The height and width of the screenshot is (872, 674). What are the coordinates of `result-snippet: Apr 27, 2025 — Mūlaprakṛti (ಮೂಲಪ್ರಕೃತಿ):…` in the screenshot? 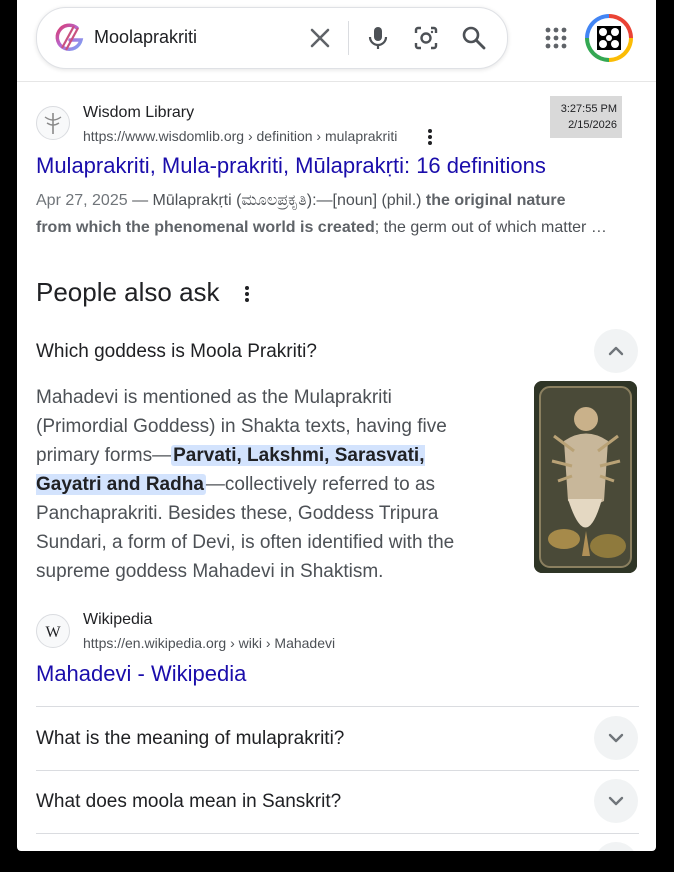 It's located at (338, 214).